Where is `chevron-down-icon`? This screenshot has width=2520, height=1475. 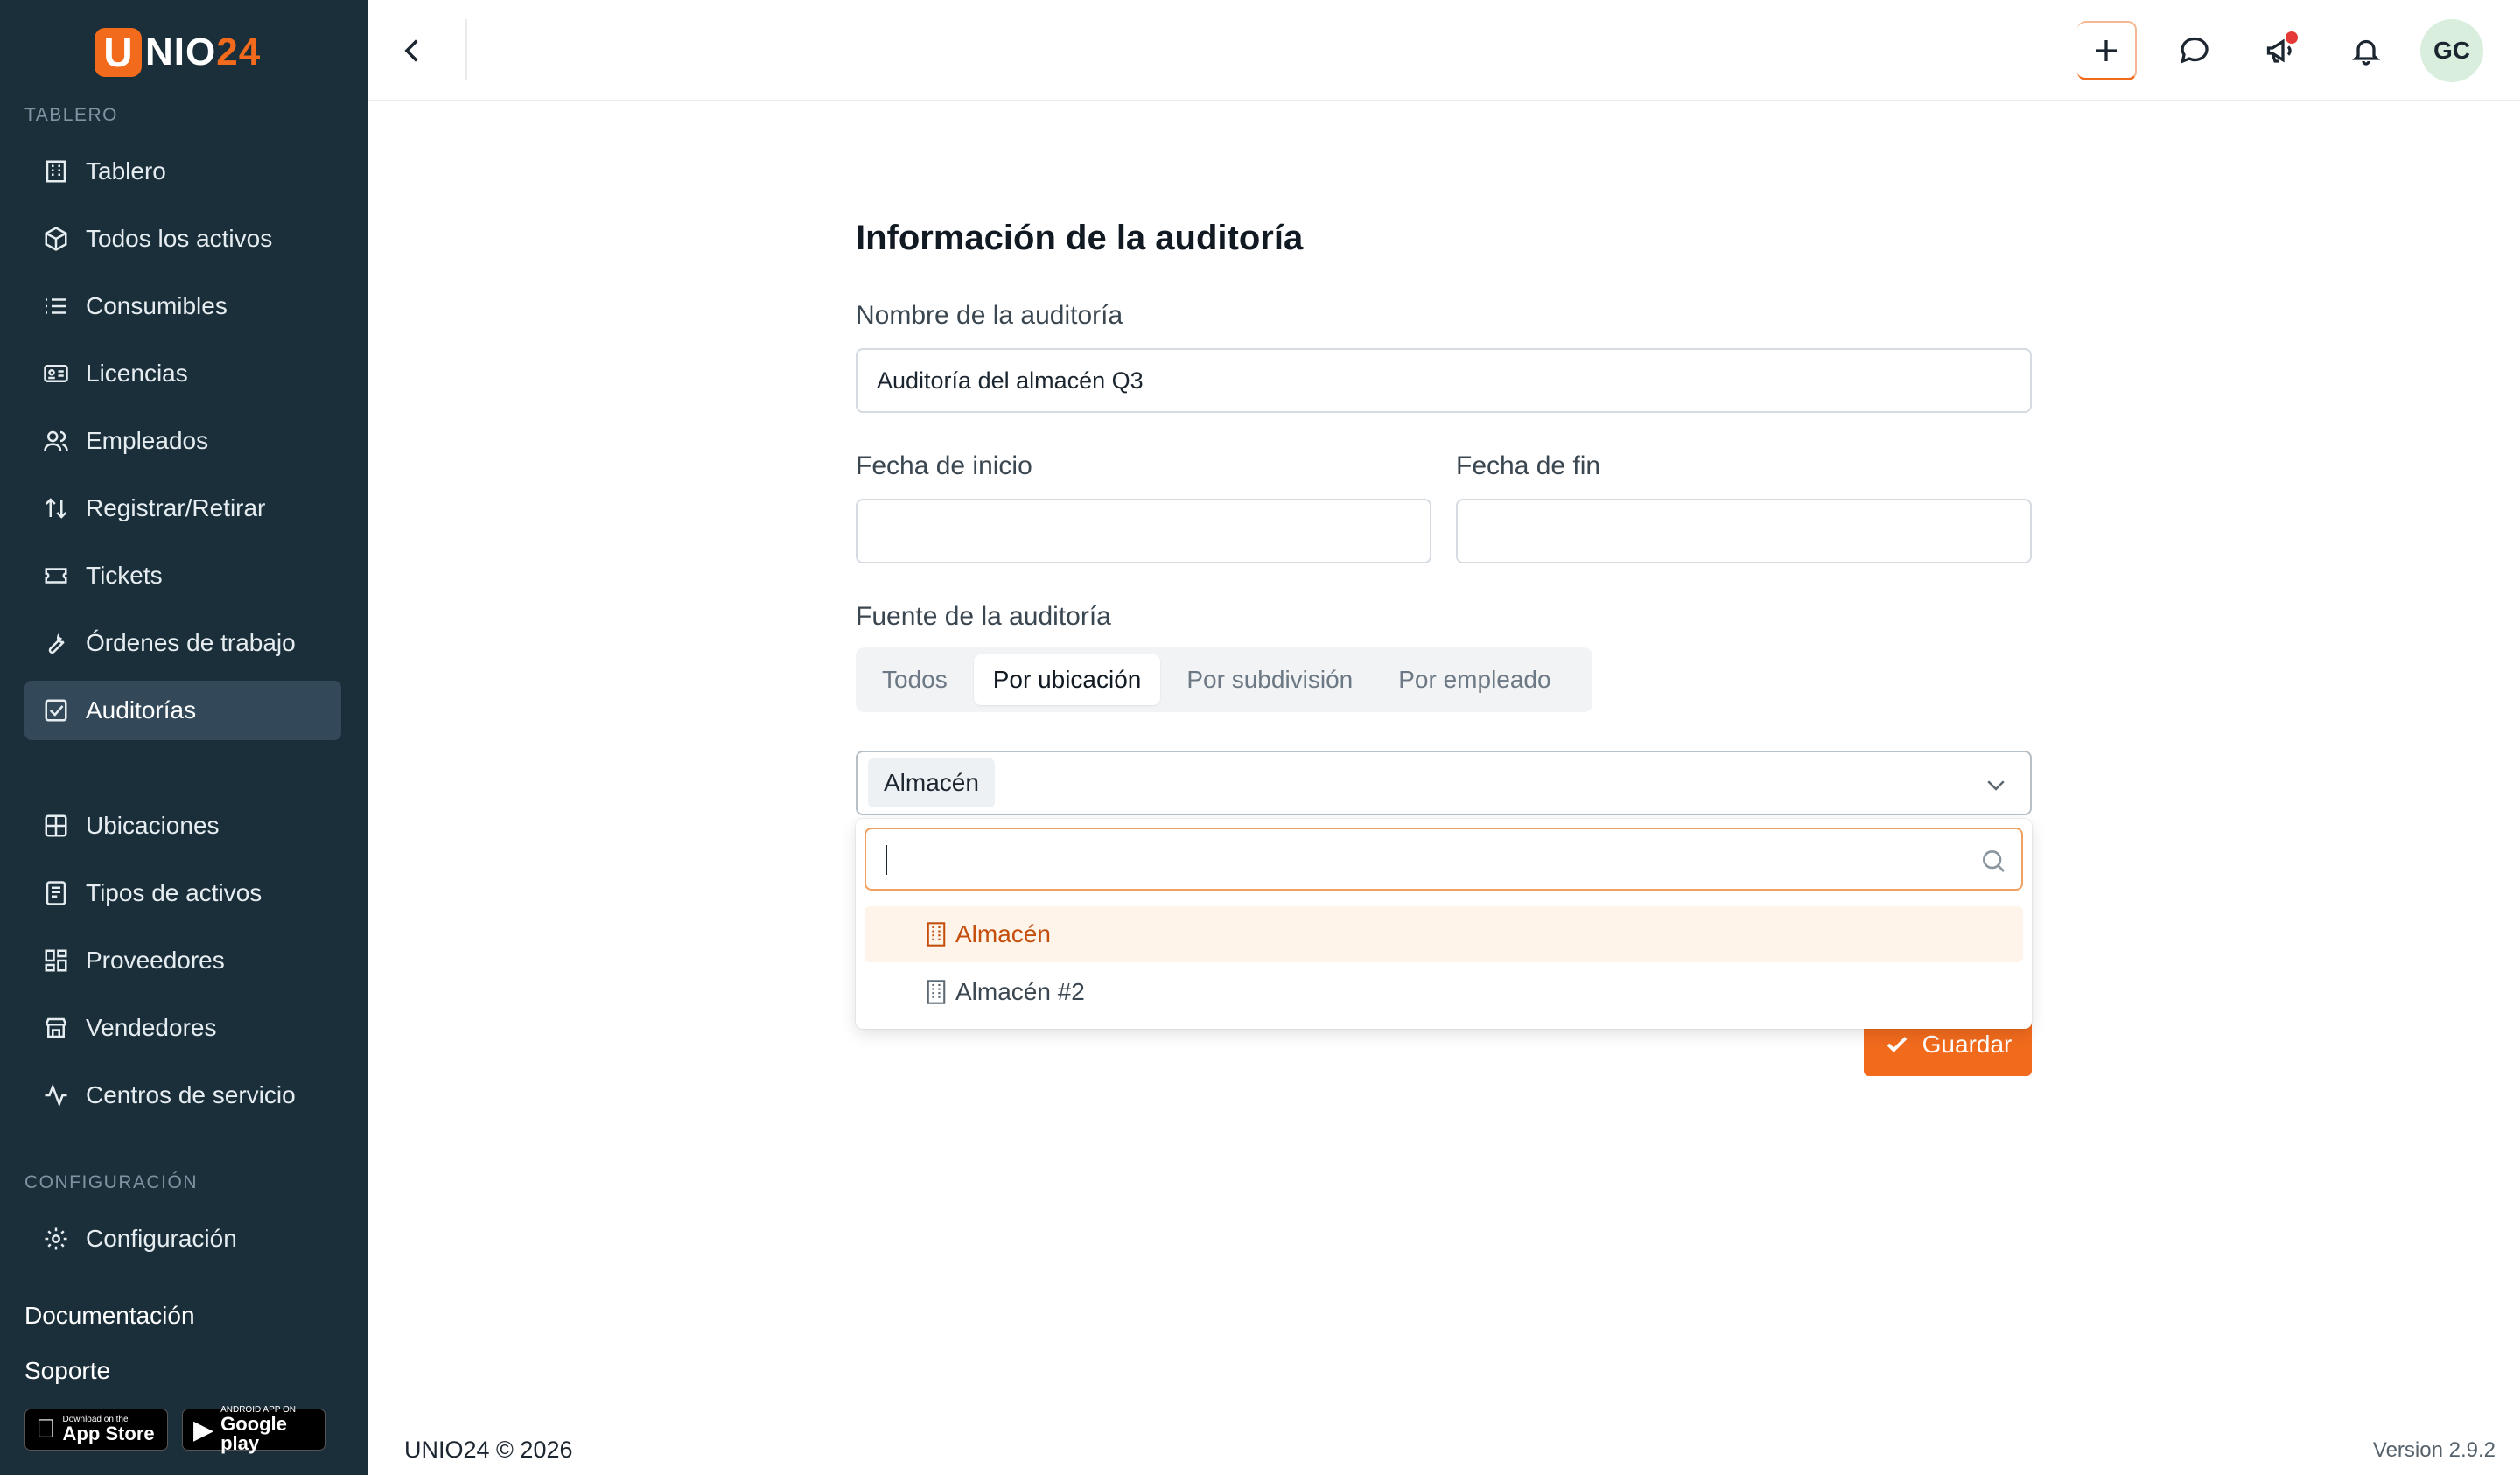 chevron-down-icon is located at coordinates (1996, 785).